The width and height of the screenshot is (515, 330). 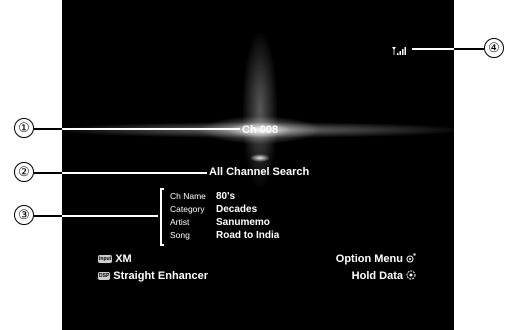 What do you see at coordinates (110, 216) in the screenshot?
I see `callout-3-leader-inner` at bounding box center [110, 216].